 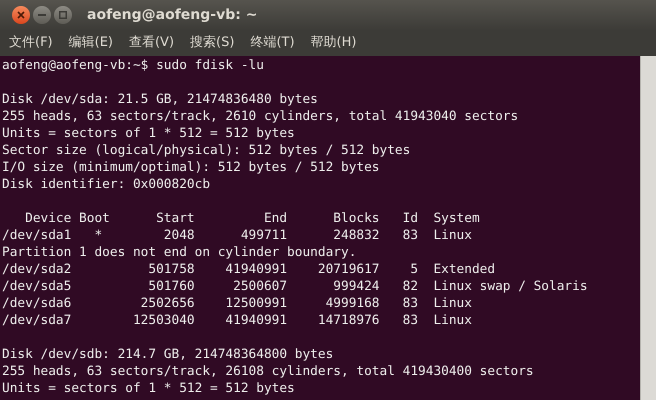 What do you see at coordinates (179, 252) in the screenshot?
I see `terminal-line: Partition 1 does not end on cylinder boundary.` at bounding box center [179, 252].